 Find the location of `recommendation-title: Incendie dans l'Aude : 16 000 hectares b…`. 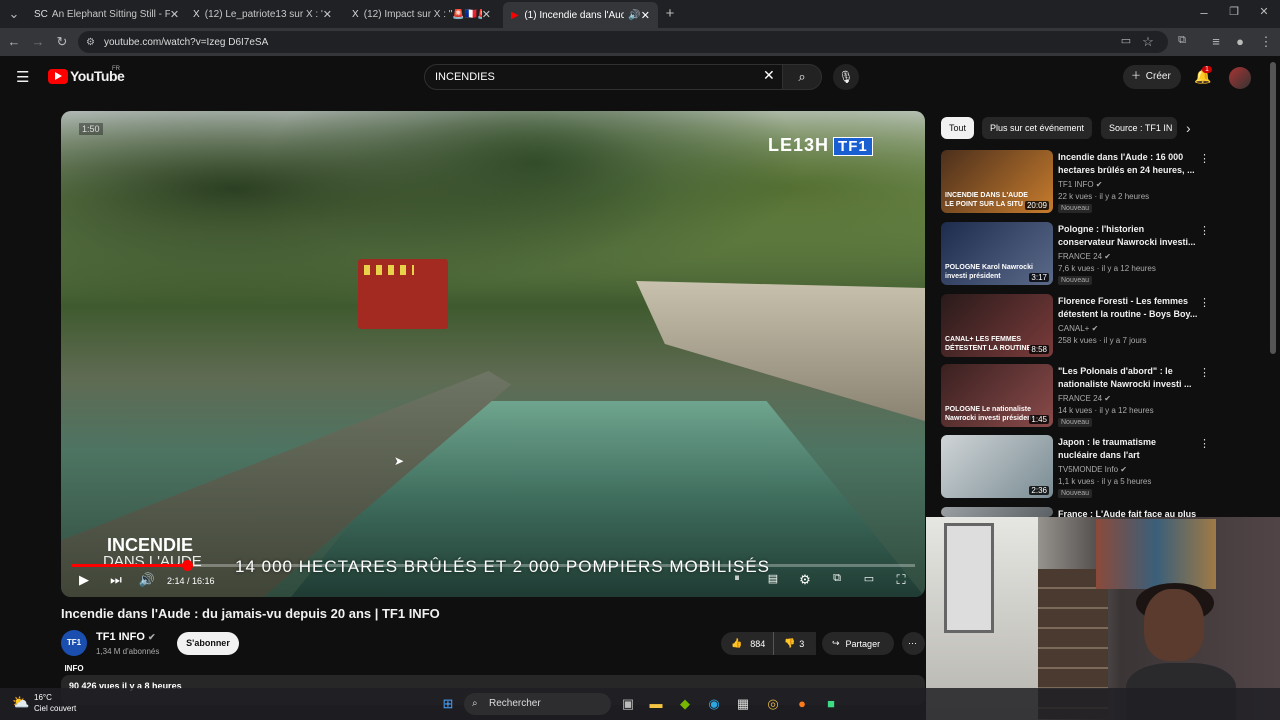

recommendation-title: Incendie dans l'Aude : 16 000 hectares b… is located at coordinates (1128, 164).